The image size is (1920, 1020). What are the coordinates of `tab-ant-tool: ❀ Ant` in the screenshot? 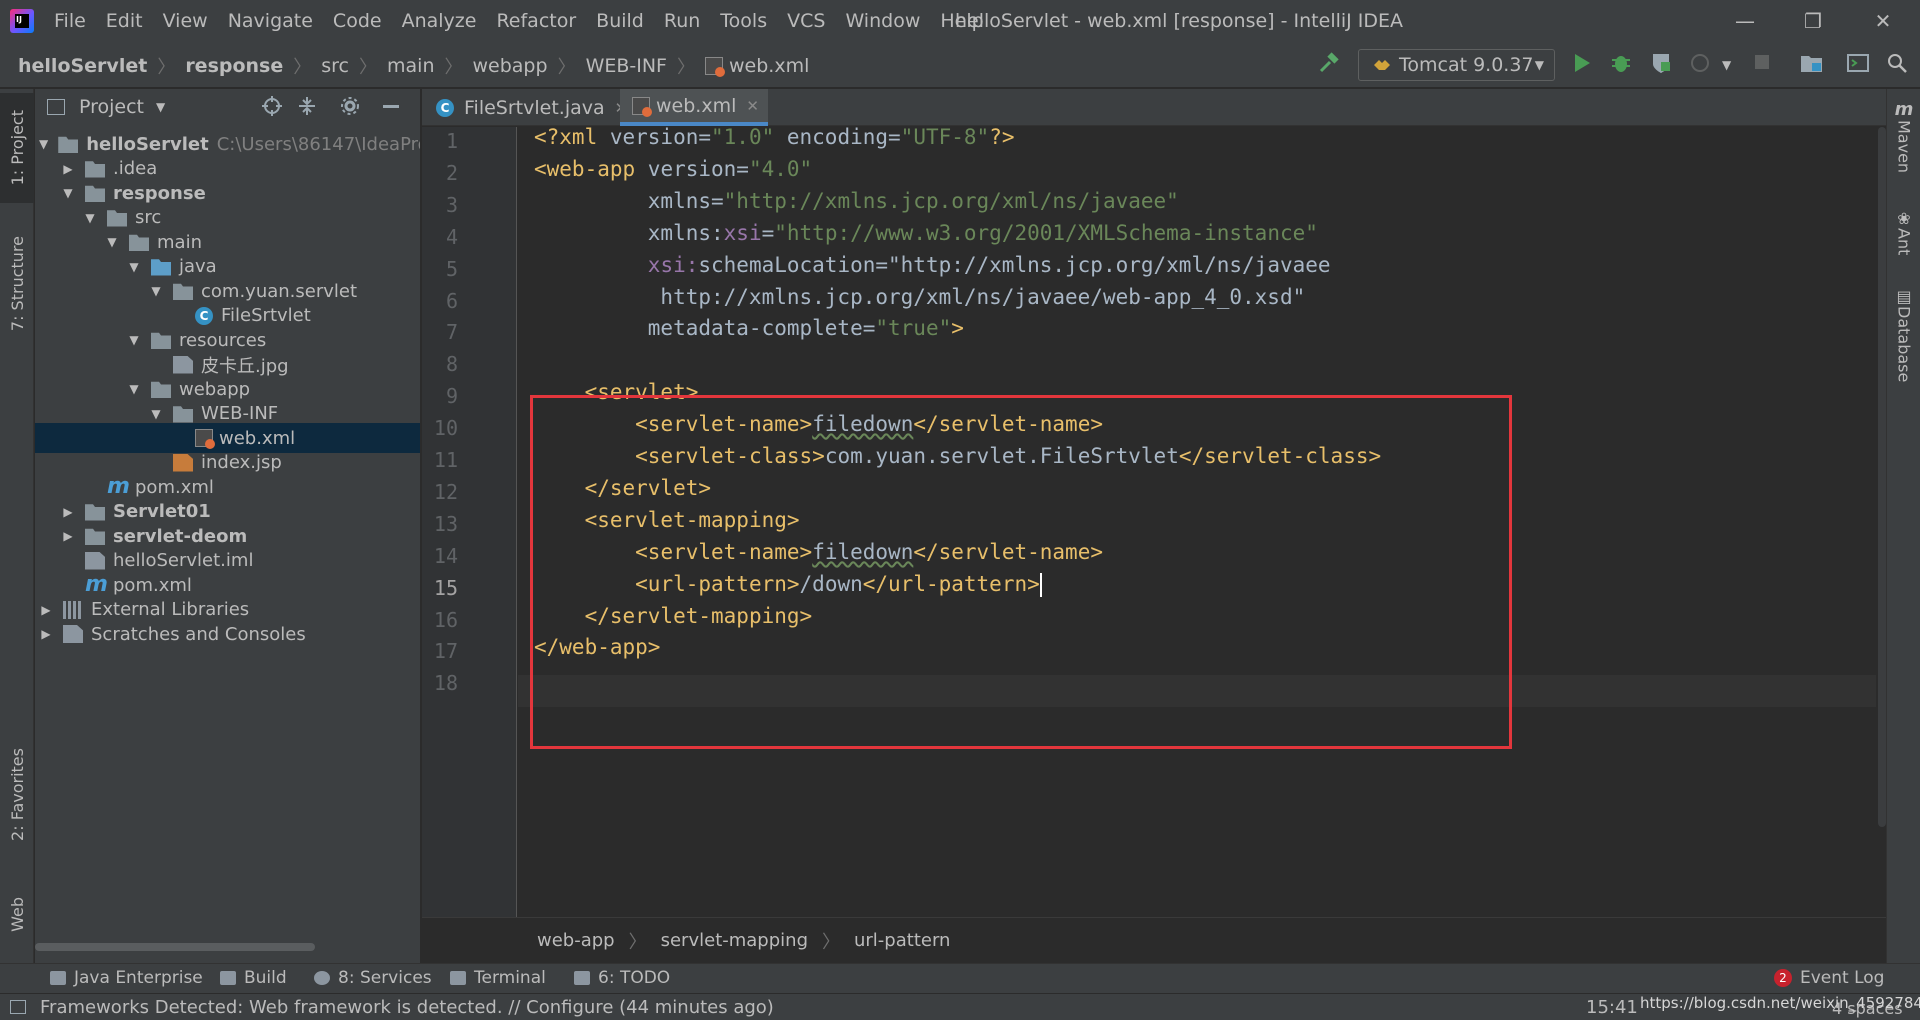 It's located at (1903, 232).